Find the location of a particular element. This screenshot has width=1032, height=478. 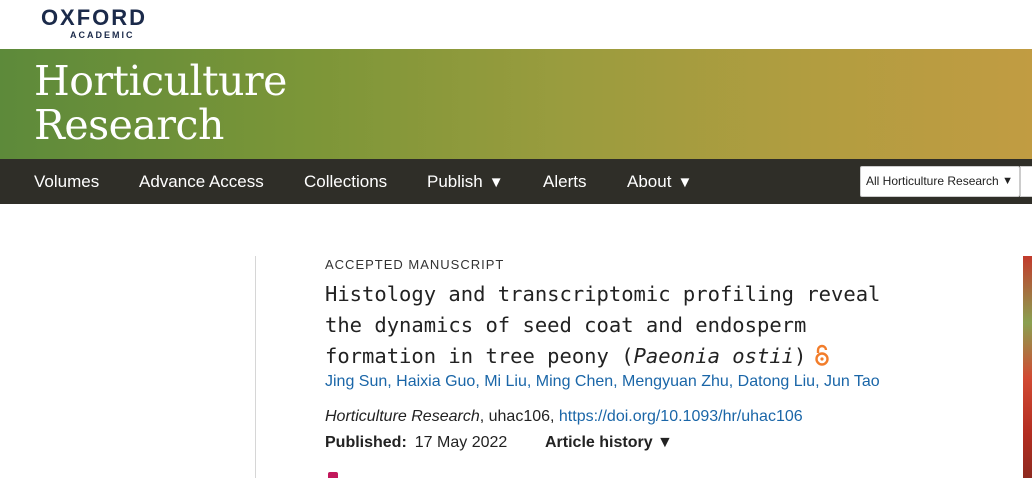

left-column-divider is located at coordinates (255, 367).